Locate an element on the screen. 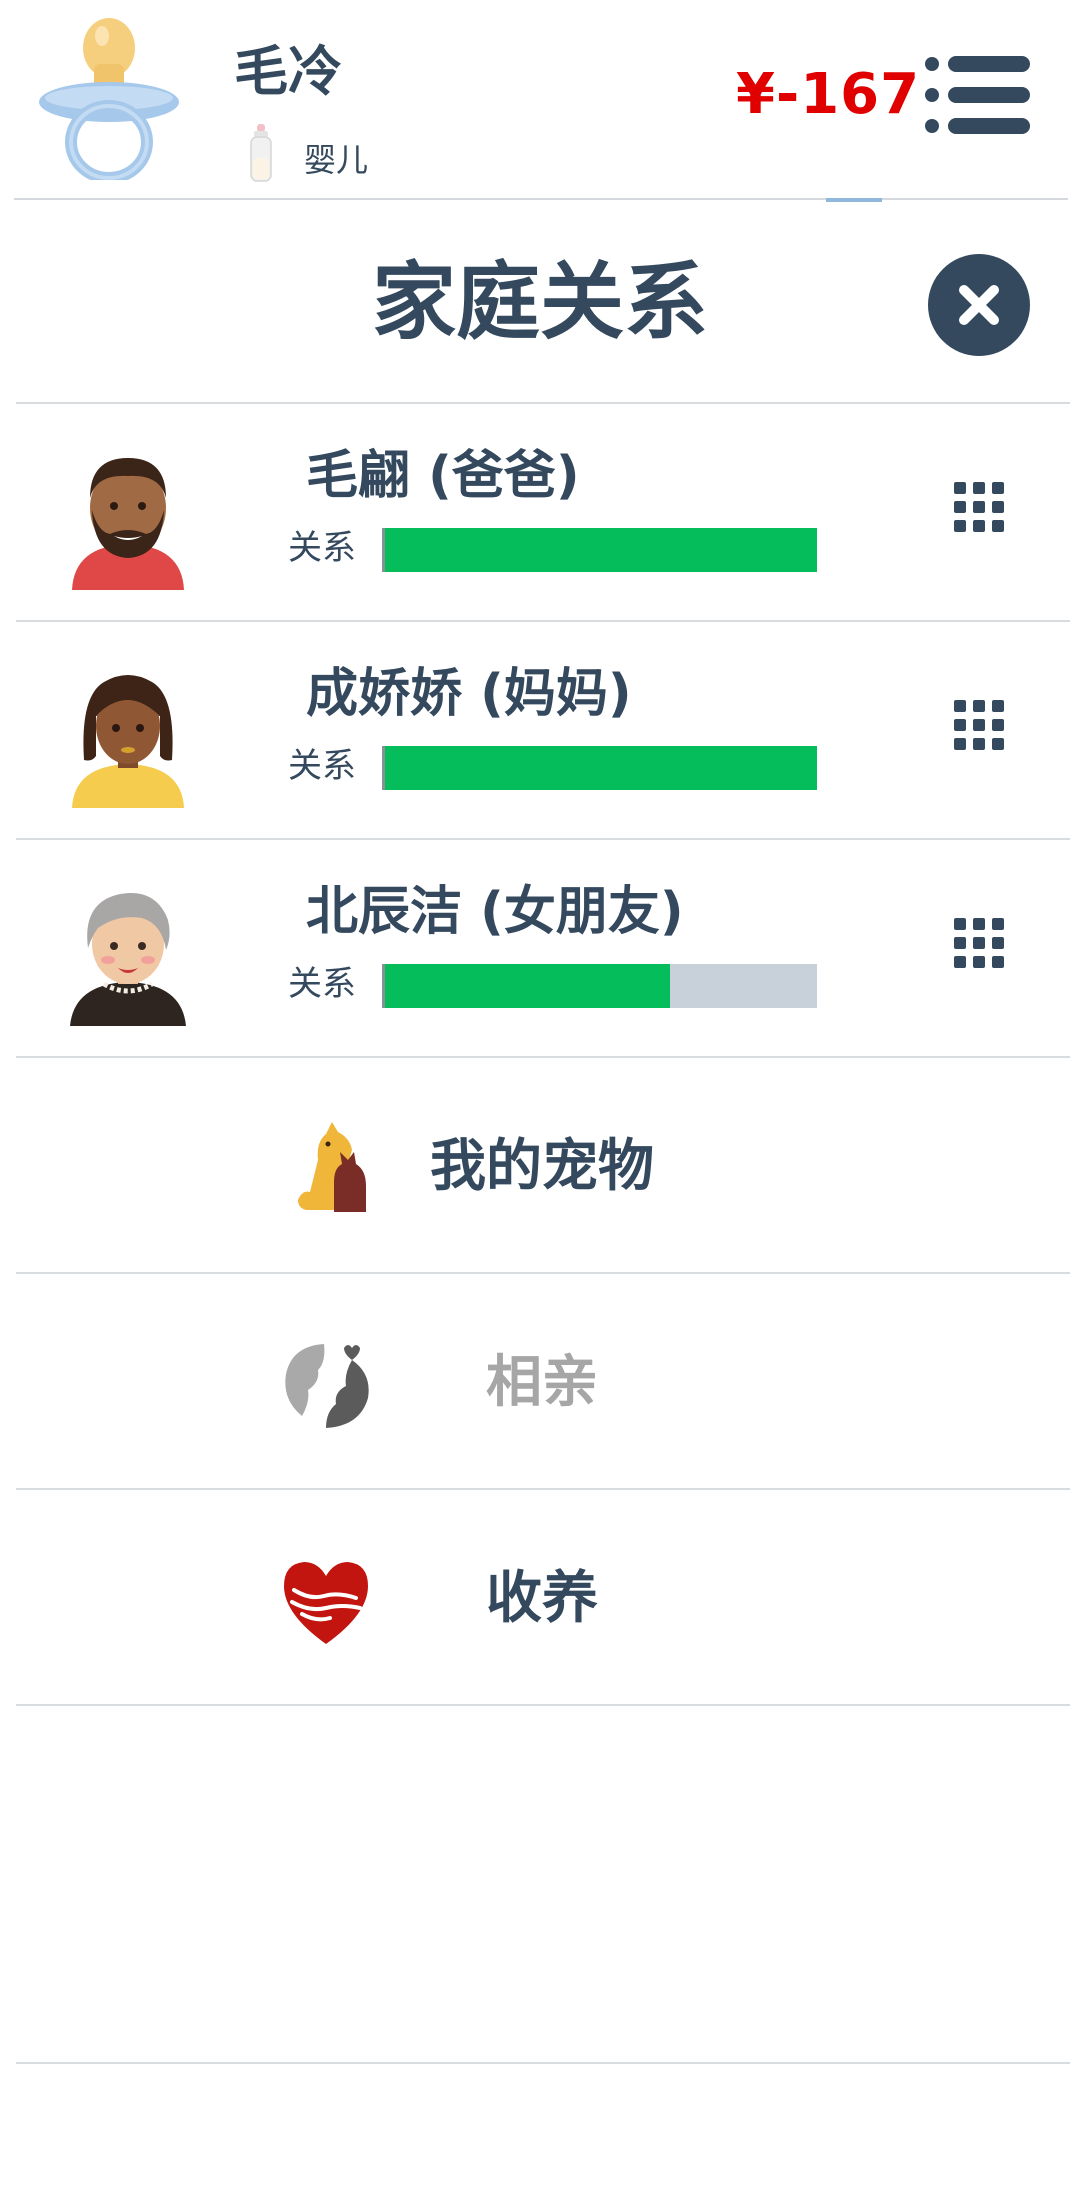  pets-label: 我的宠物 is located at coordinates (542, 1166).